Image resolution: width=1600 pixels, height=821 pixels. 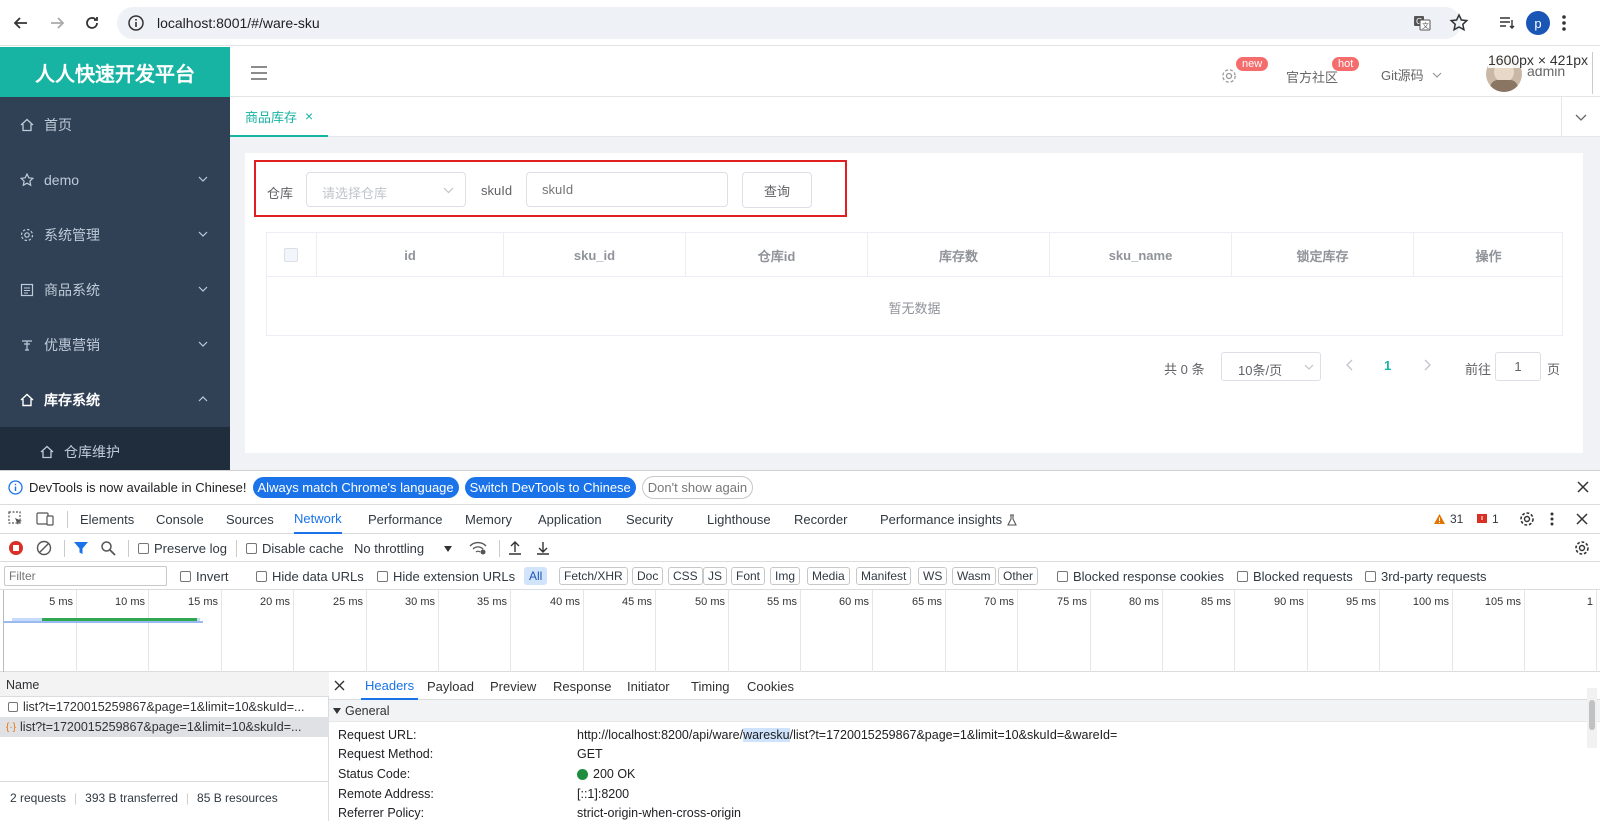 I want to click on network-settings-icon, so click(x=1582, y=548).